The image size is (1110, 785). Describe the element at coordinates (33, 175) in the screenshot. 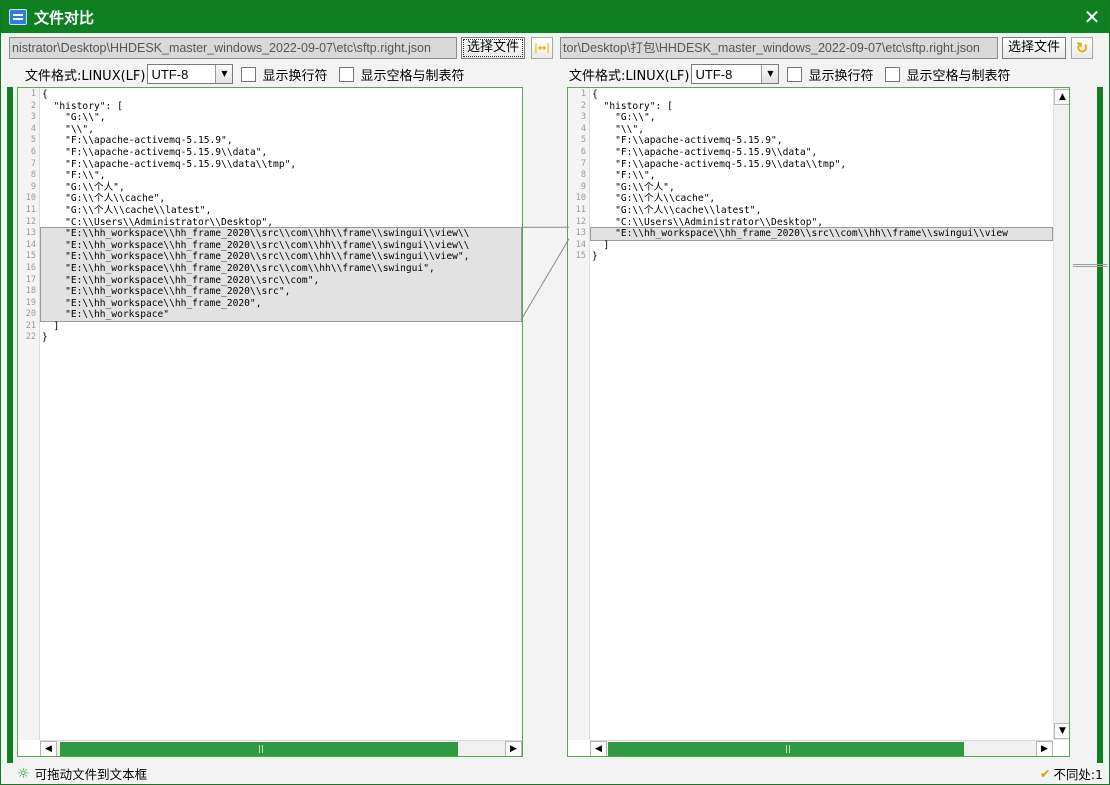

I see `line-number: 8` at that location.